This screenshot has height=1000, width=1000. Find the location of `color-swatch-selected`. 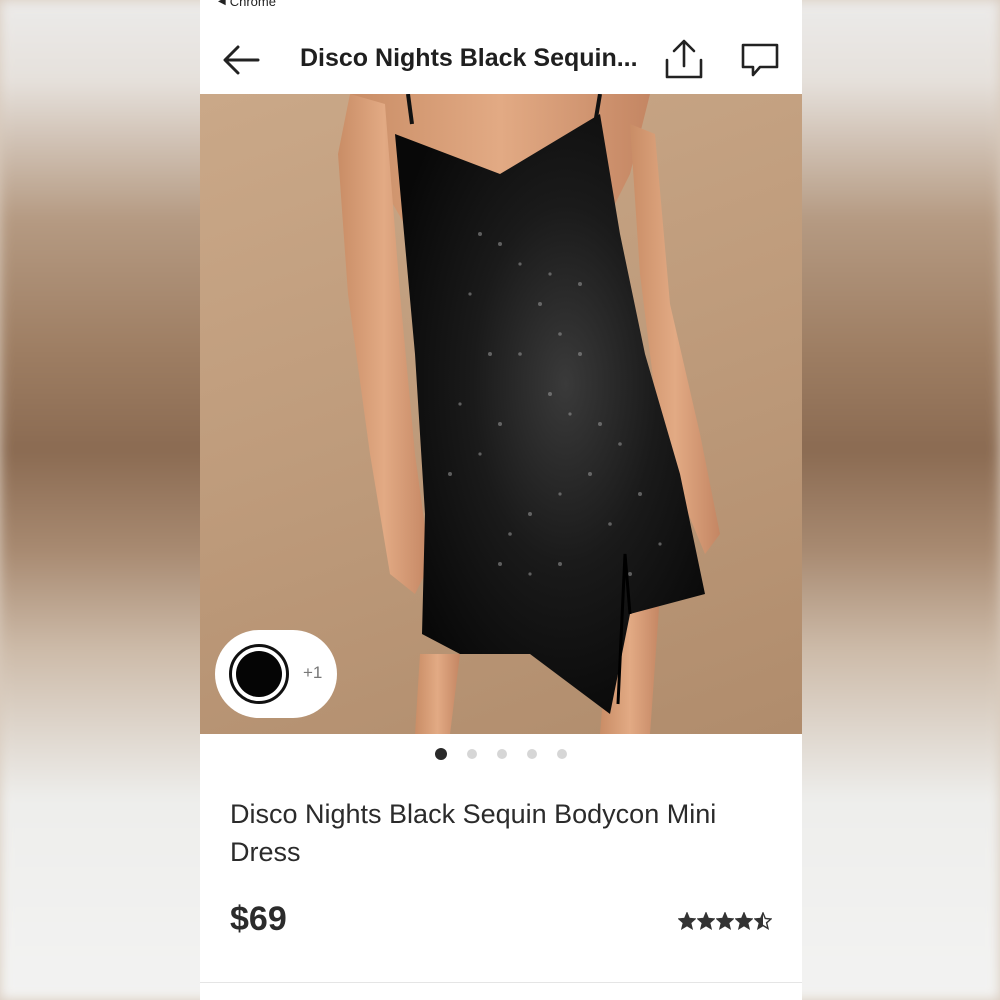

color-swatch-selected is located at coordinates (259, 674).